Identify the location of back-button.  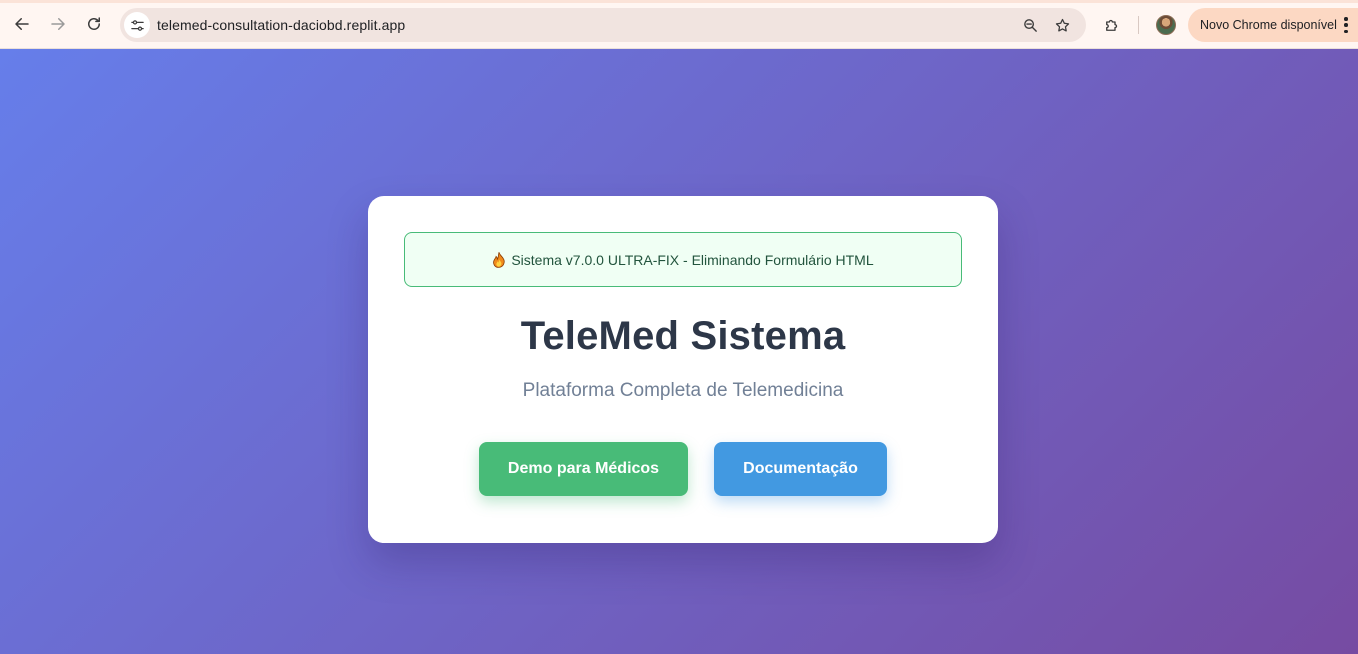
(22, 24).